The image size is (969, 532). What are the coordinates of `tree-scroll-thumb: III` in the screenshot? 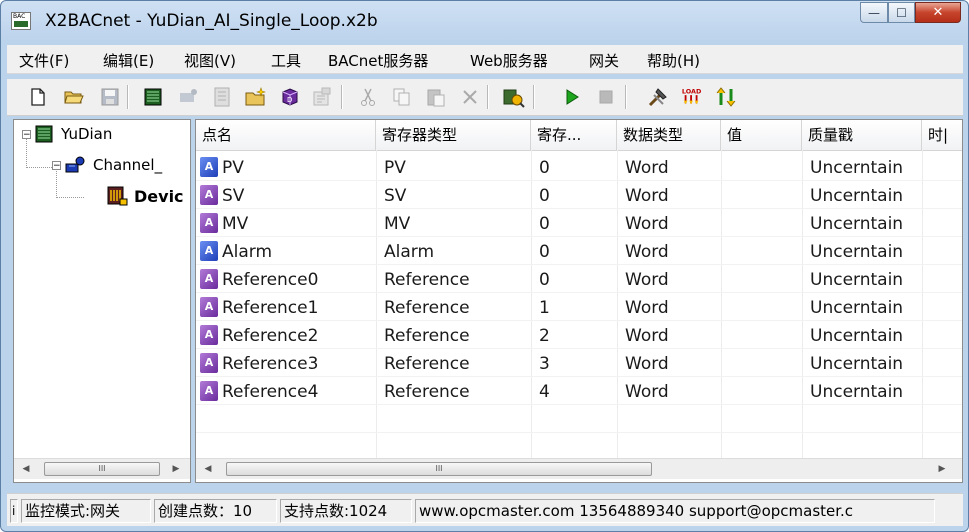 It's located at (102, 469).